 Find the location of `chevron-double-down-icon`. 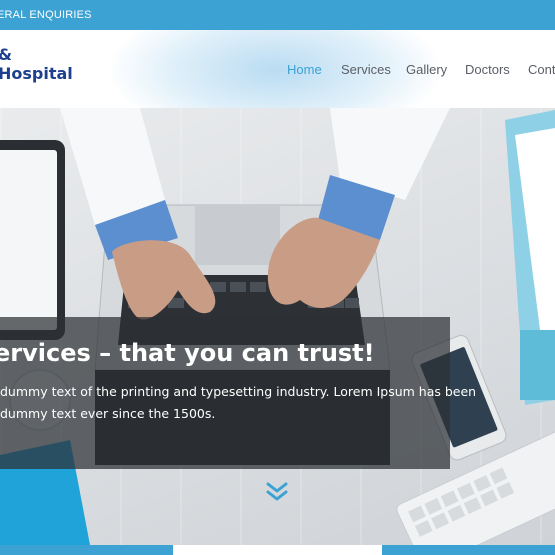

chevron-double-down-icon is located at coordinates (277, 492).